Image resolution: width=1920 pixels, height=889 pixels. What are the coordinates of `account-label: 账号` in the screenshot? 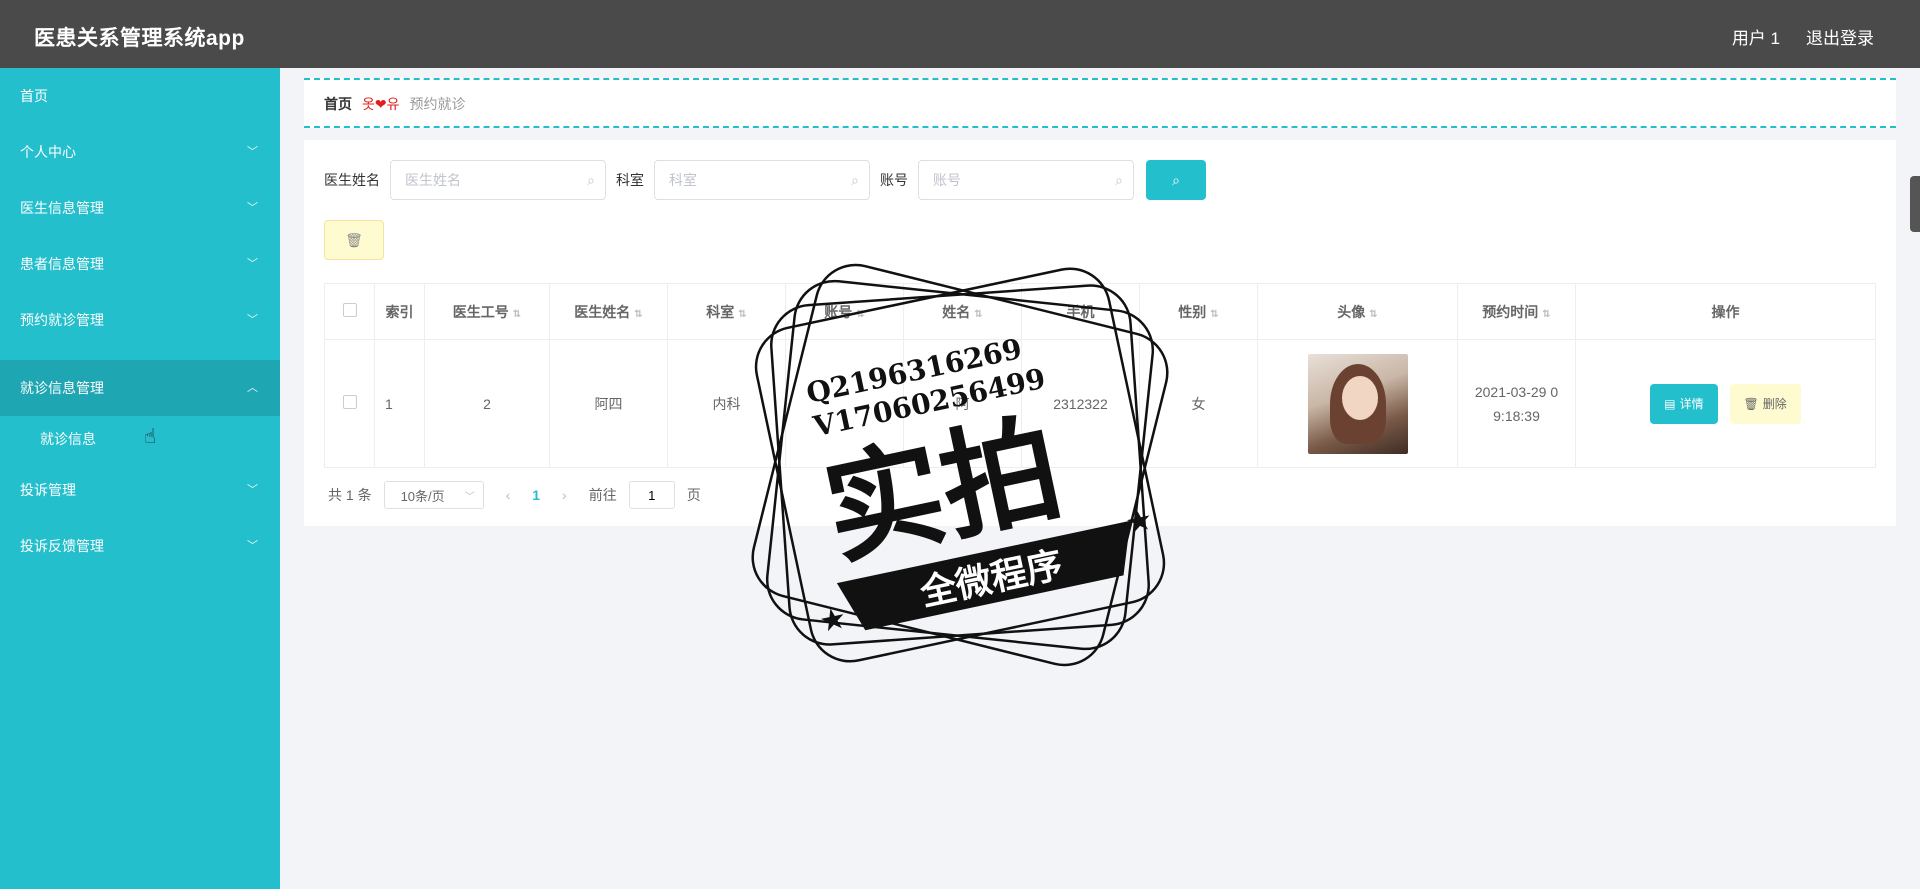 It's located at (894, 180).